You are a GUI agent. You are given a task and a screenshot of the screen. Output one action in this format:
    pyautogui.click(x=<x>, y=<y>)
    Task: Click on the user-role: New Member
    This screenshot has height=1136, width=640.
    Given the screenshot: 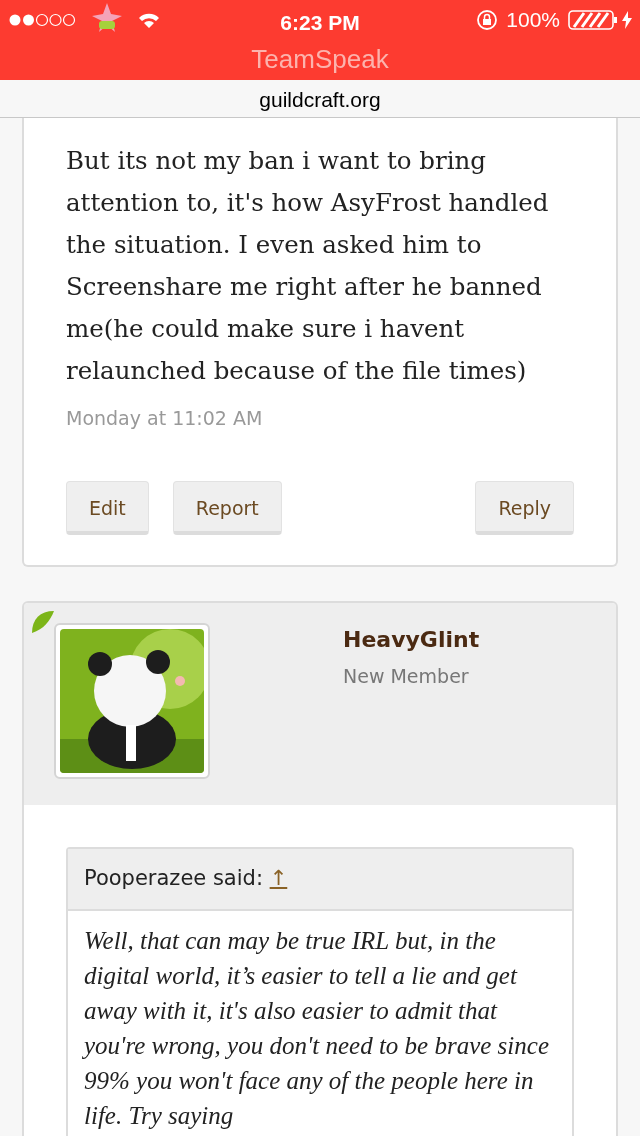 What is the action you would take?
    pyautogui.click(x=406, y=676)
    